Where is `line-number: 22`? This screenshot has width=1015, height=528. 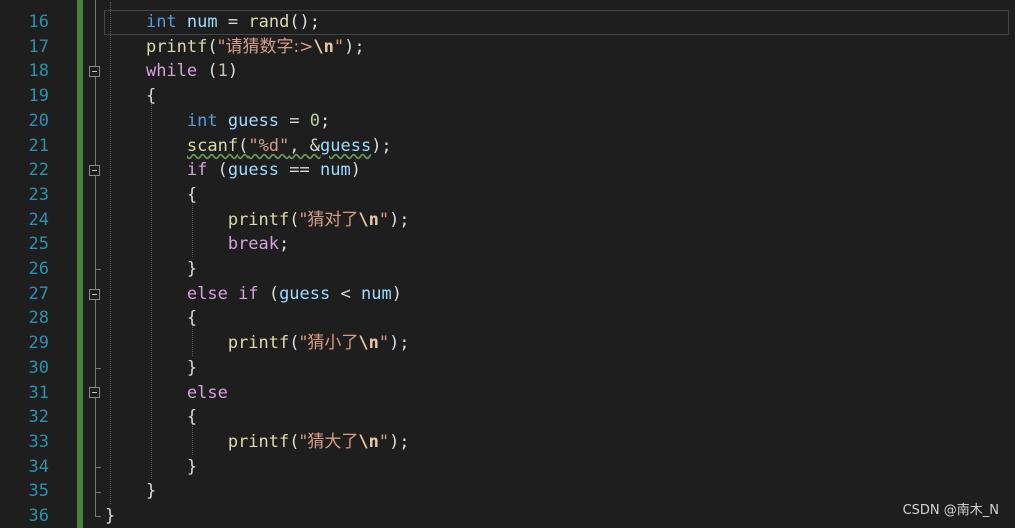
line-number: 22 is located at coordinates (38, 170).